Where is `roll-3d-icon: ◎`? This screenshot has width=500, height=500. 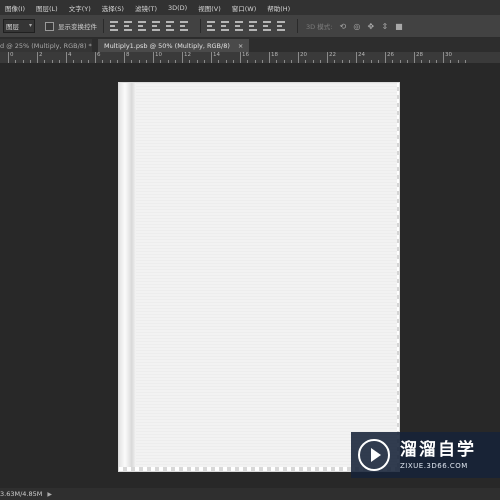 roll-3d-icon: ◎ is located at coordinates (356, 26).